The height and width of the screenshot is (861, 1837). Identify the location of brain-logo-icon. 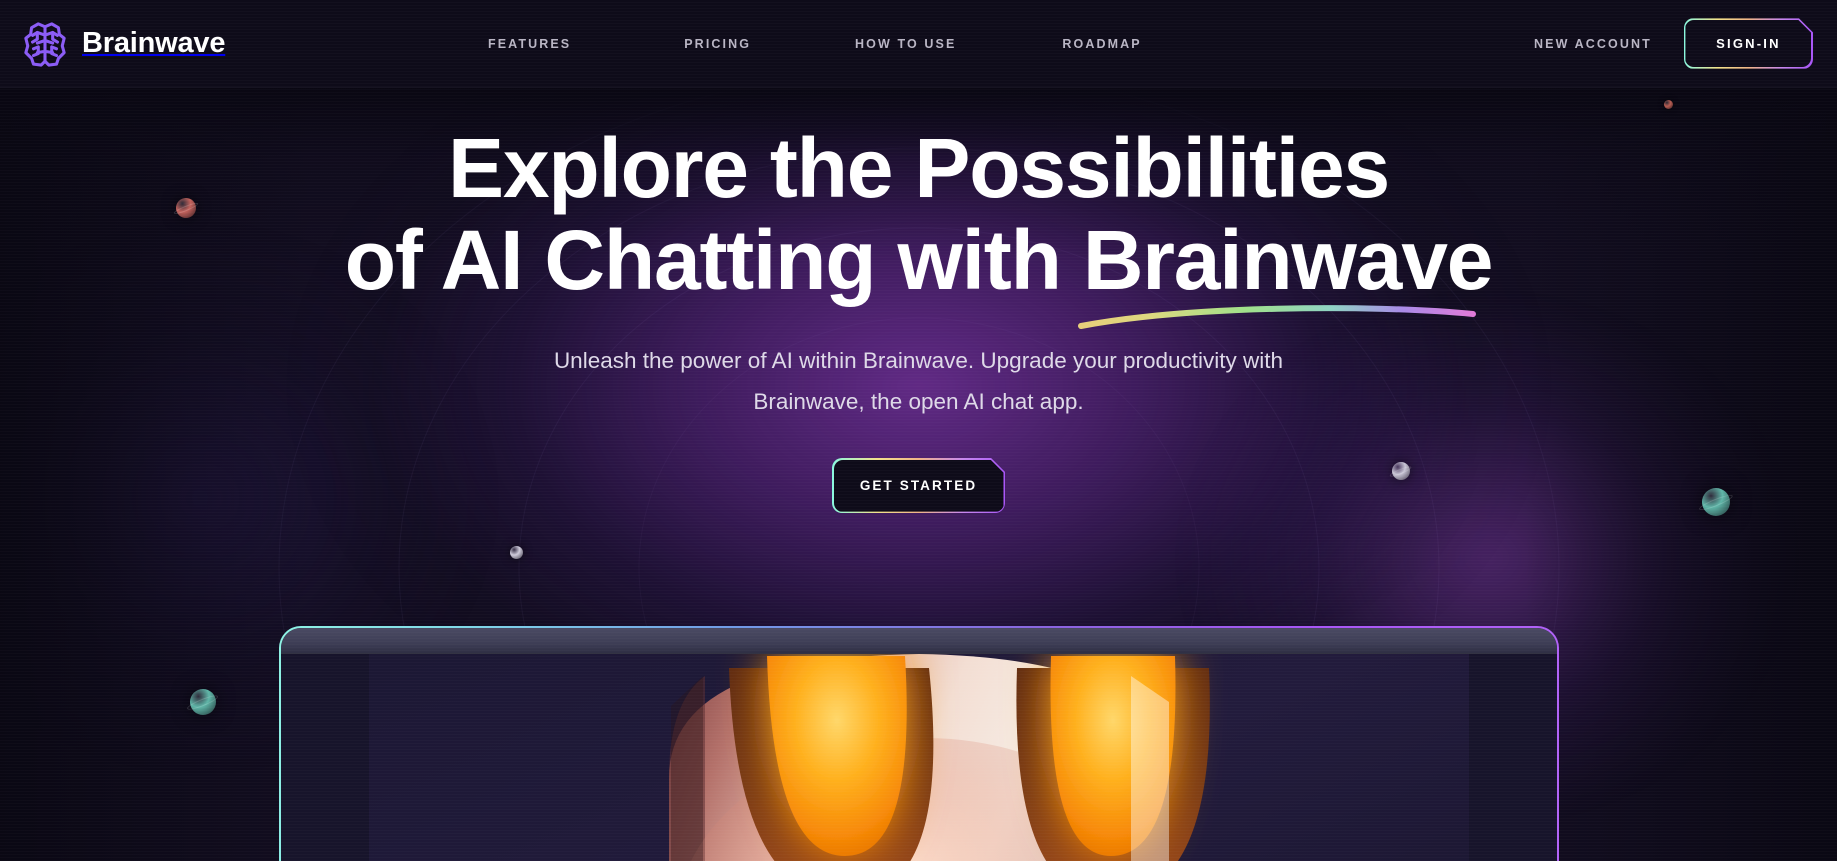
(45, 44).